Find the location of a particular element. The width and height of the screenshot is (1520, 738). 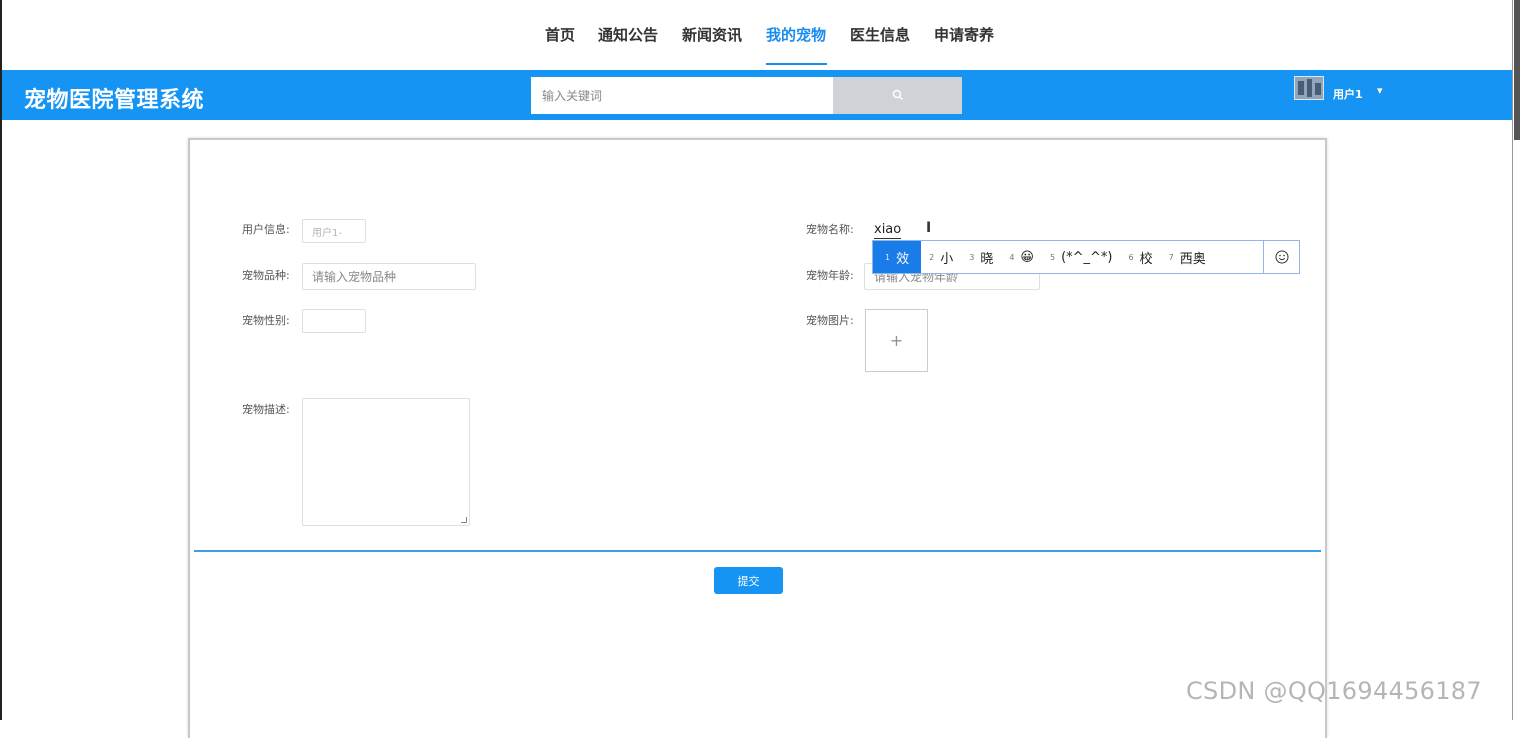

ime-candidate: 6校 is located at coordinates (1141, 257).